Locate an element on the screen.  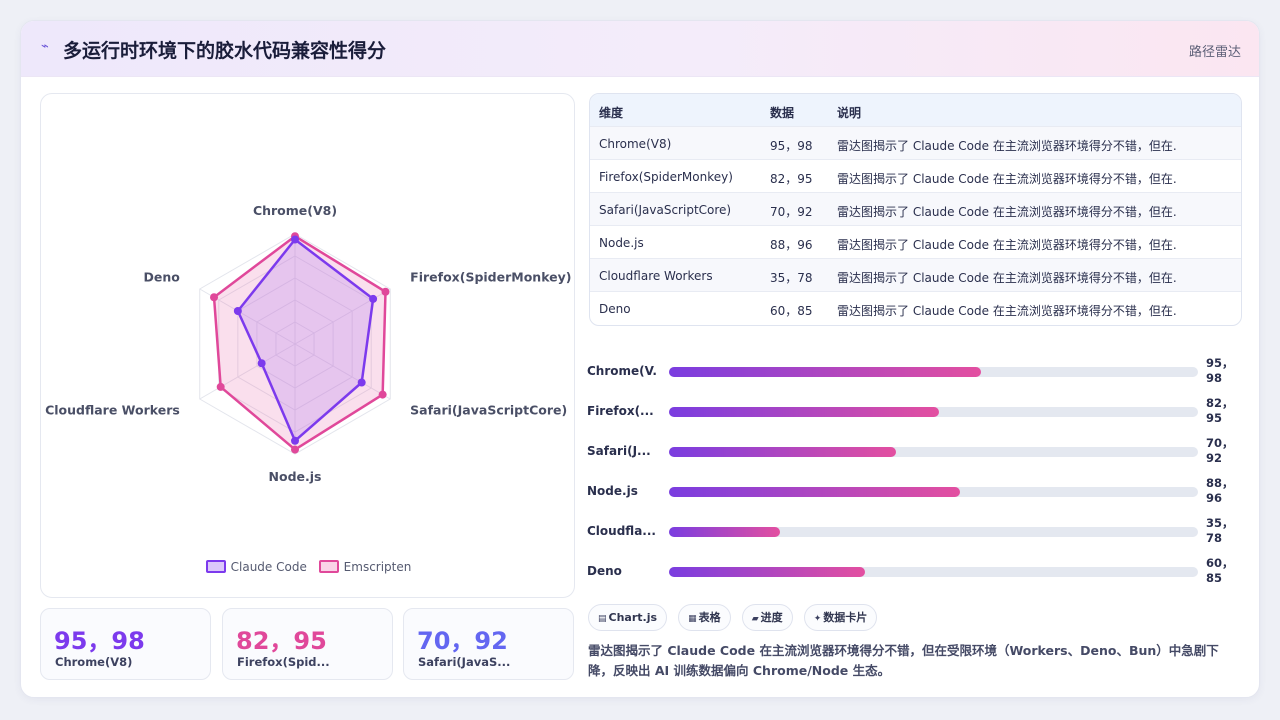
progress-row: Deno 60， 85 is located at coordinates (917, 571).